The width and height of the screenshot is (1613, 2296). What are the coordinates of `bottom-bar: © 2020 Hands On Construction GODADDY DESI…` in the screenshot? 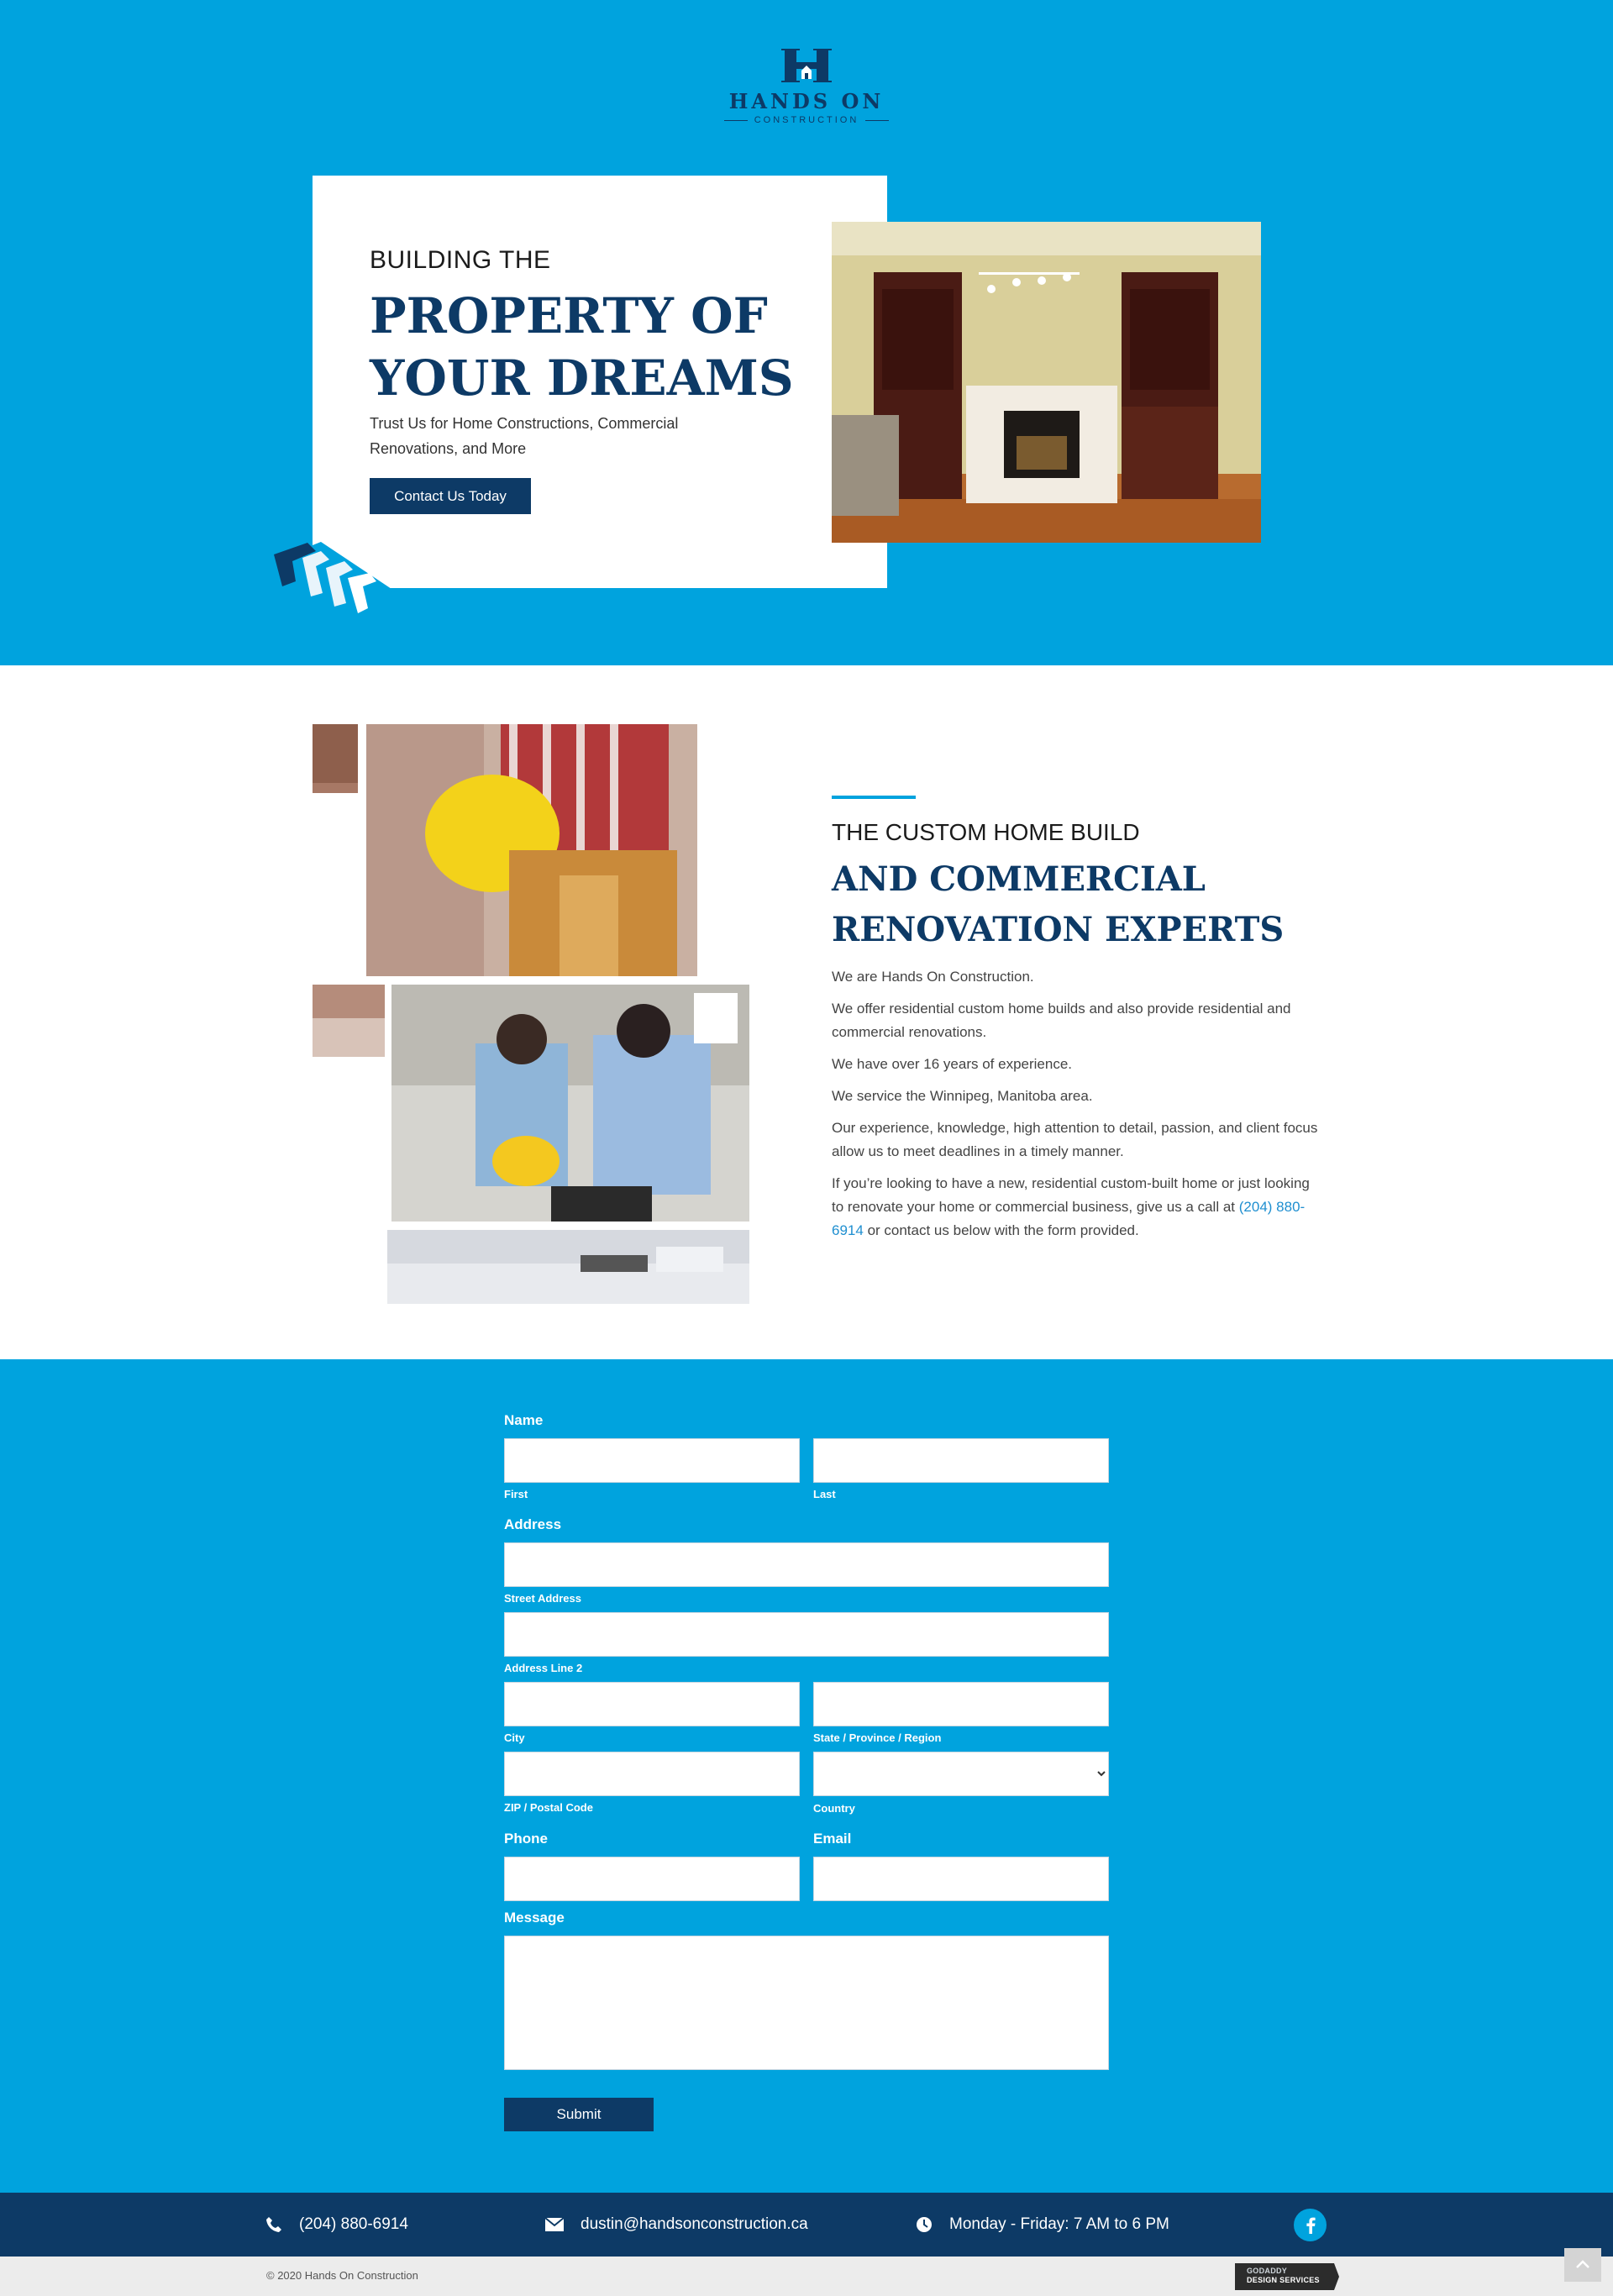 It's located at (806, 2276).